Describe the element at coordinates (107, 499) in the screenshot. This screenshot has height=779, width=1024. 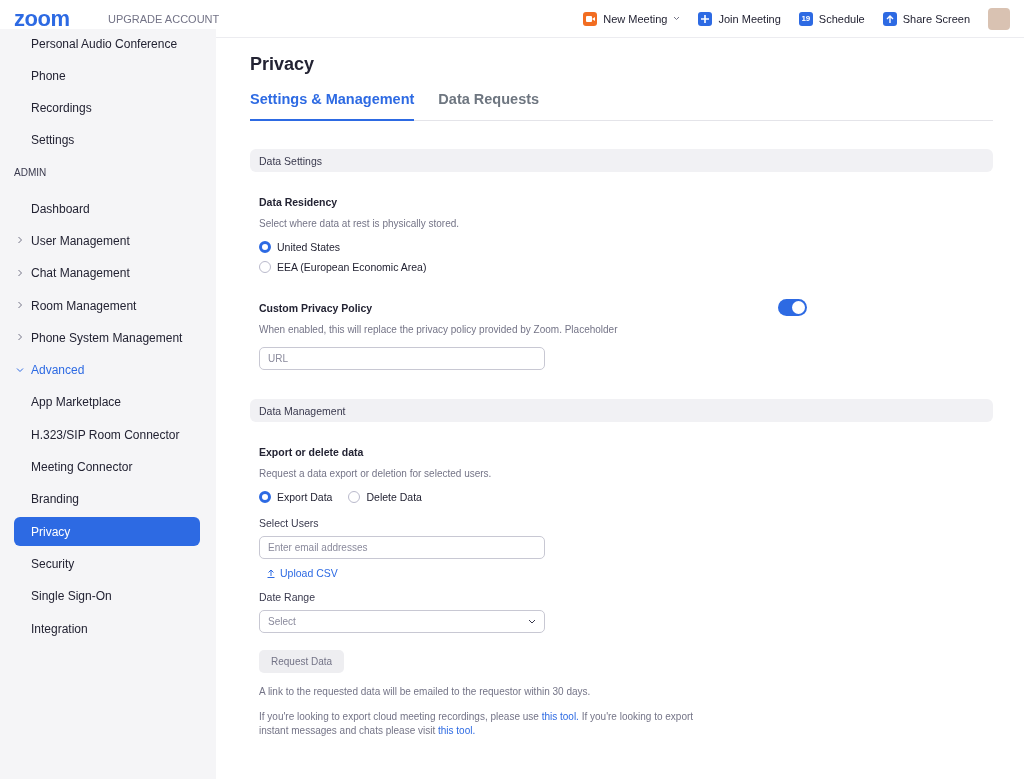
I see `sidebar-item: Branding` at that location.